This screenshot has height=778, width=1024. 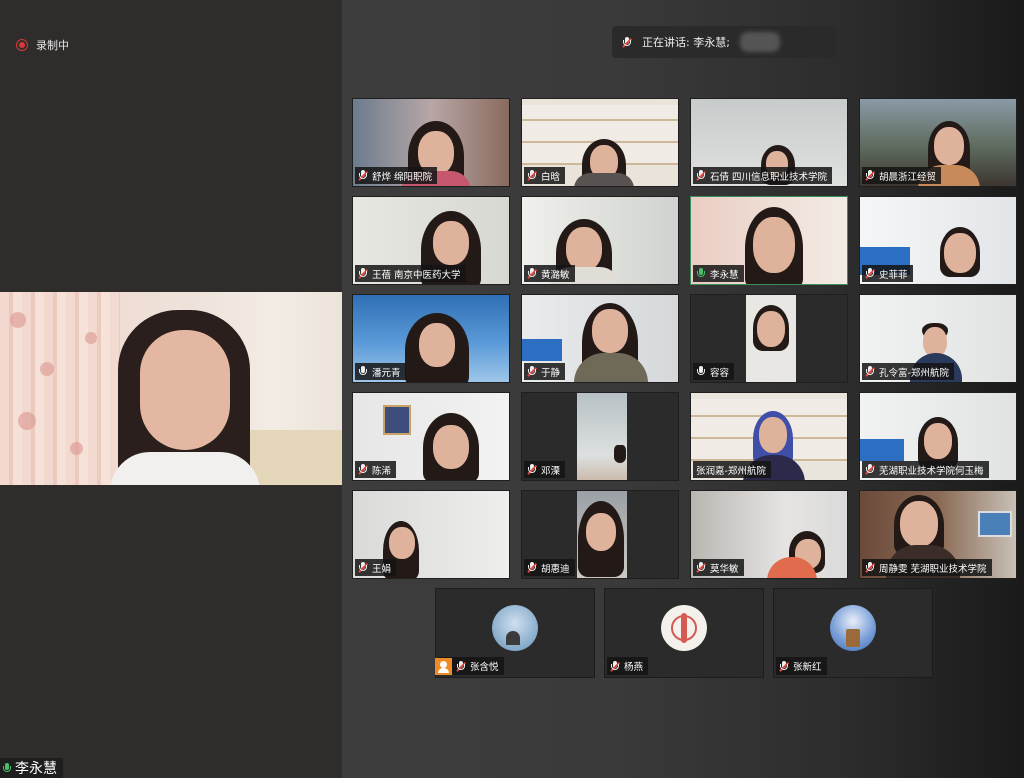 I want to click on participant-tile: 胡晨浙江经贸, so click(x=938, y=142).